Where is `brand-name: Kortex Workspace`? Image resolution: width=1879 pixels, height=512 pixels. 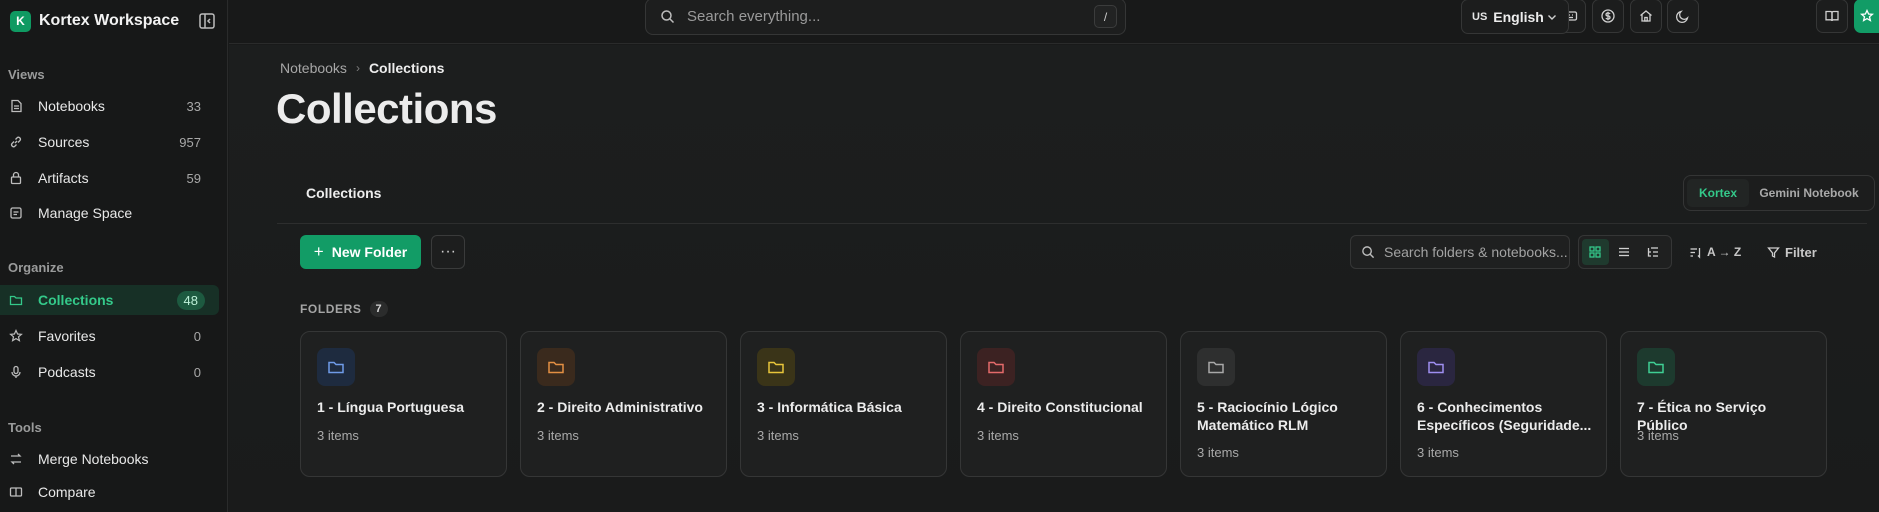
brand-name: Kortex Workspace is located at coordinates (109, 20).